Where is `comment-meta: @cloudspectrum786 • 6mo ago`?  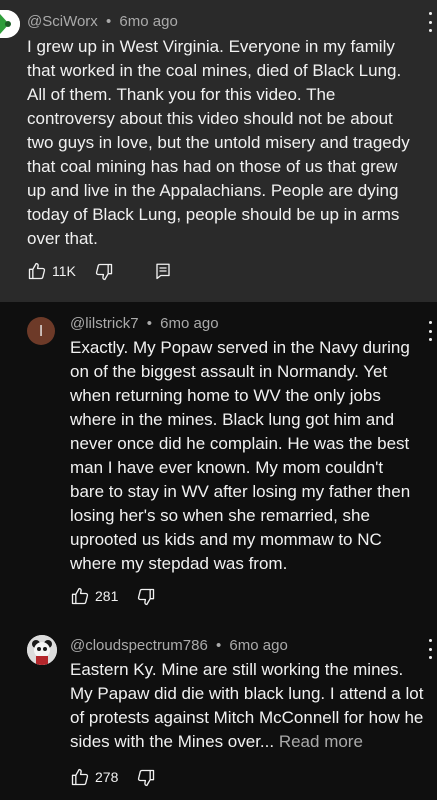
comment-meta: @cloudspectrum786 • 6mo ago is located at coordinates (179, 645).